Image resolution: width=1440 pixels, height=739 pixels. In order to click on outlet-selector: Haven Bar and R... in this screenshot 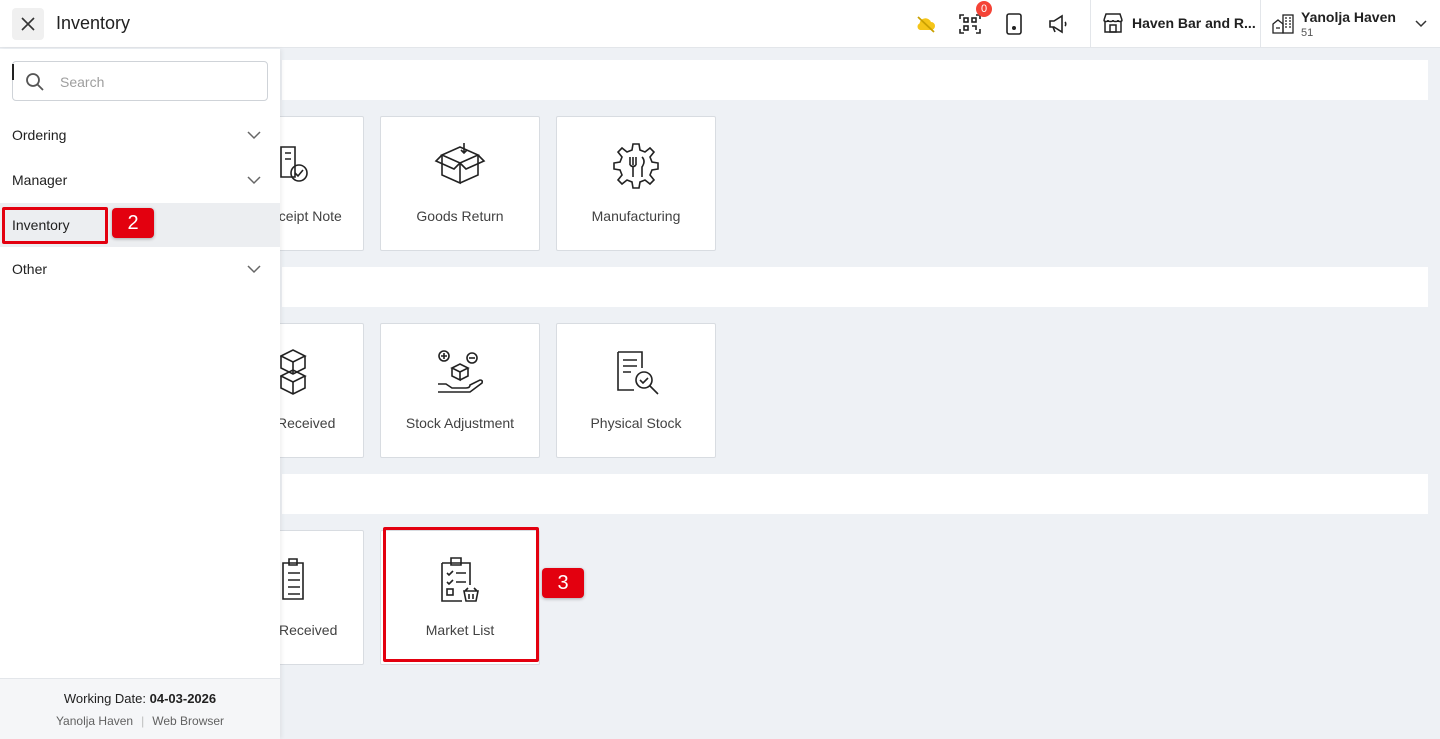, I will do `click(1179, 23)`.